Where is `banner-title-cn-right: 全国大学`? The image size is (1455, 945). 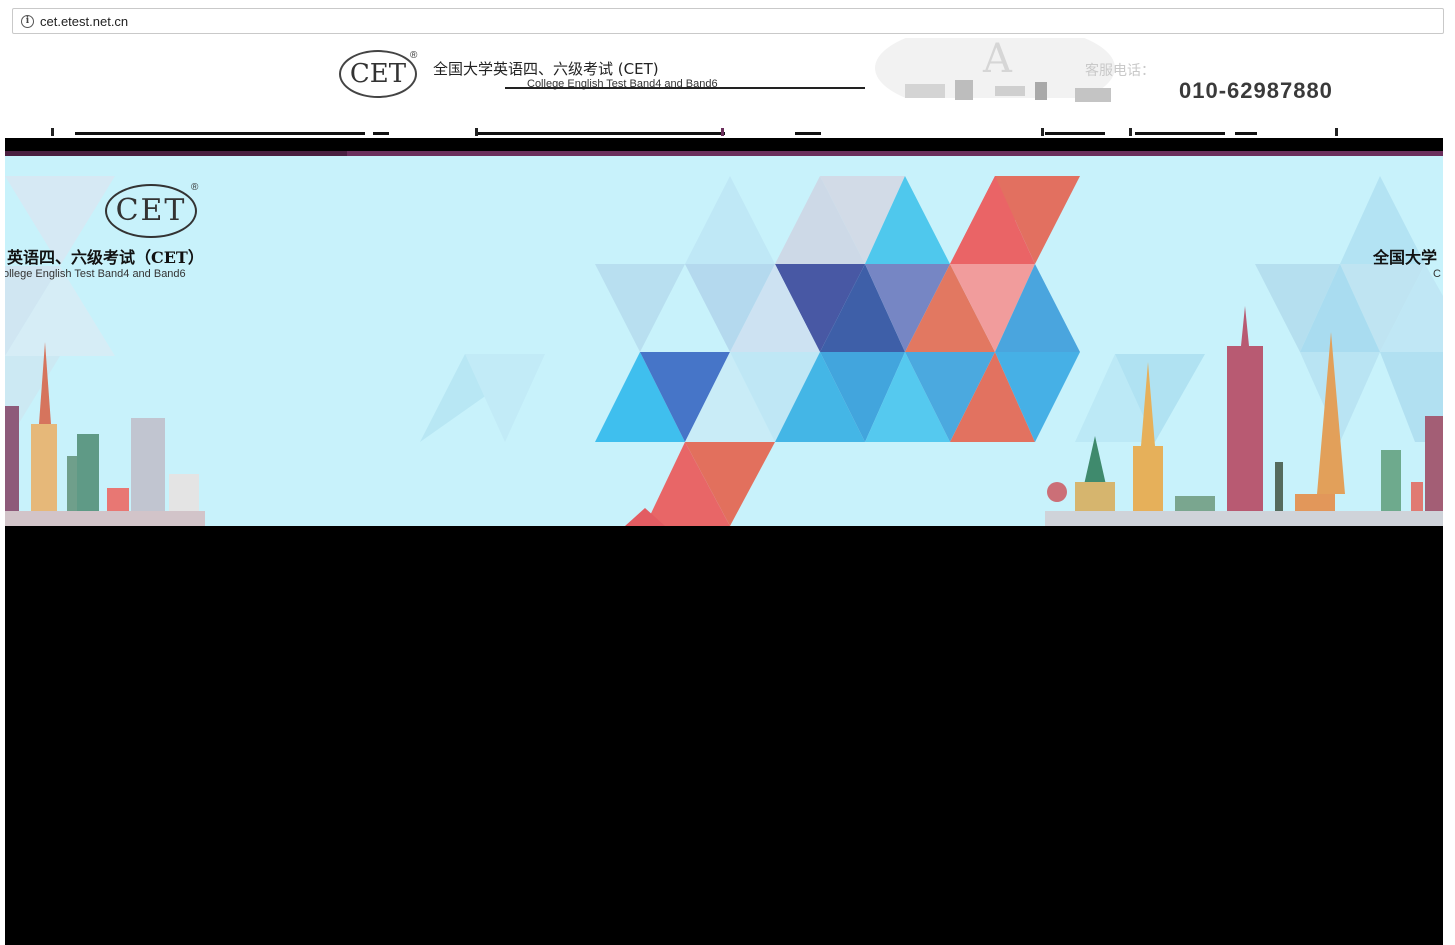
banner-title-cn-right: 全国大学 is located at coordinates (1405, 257).